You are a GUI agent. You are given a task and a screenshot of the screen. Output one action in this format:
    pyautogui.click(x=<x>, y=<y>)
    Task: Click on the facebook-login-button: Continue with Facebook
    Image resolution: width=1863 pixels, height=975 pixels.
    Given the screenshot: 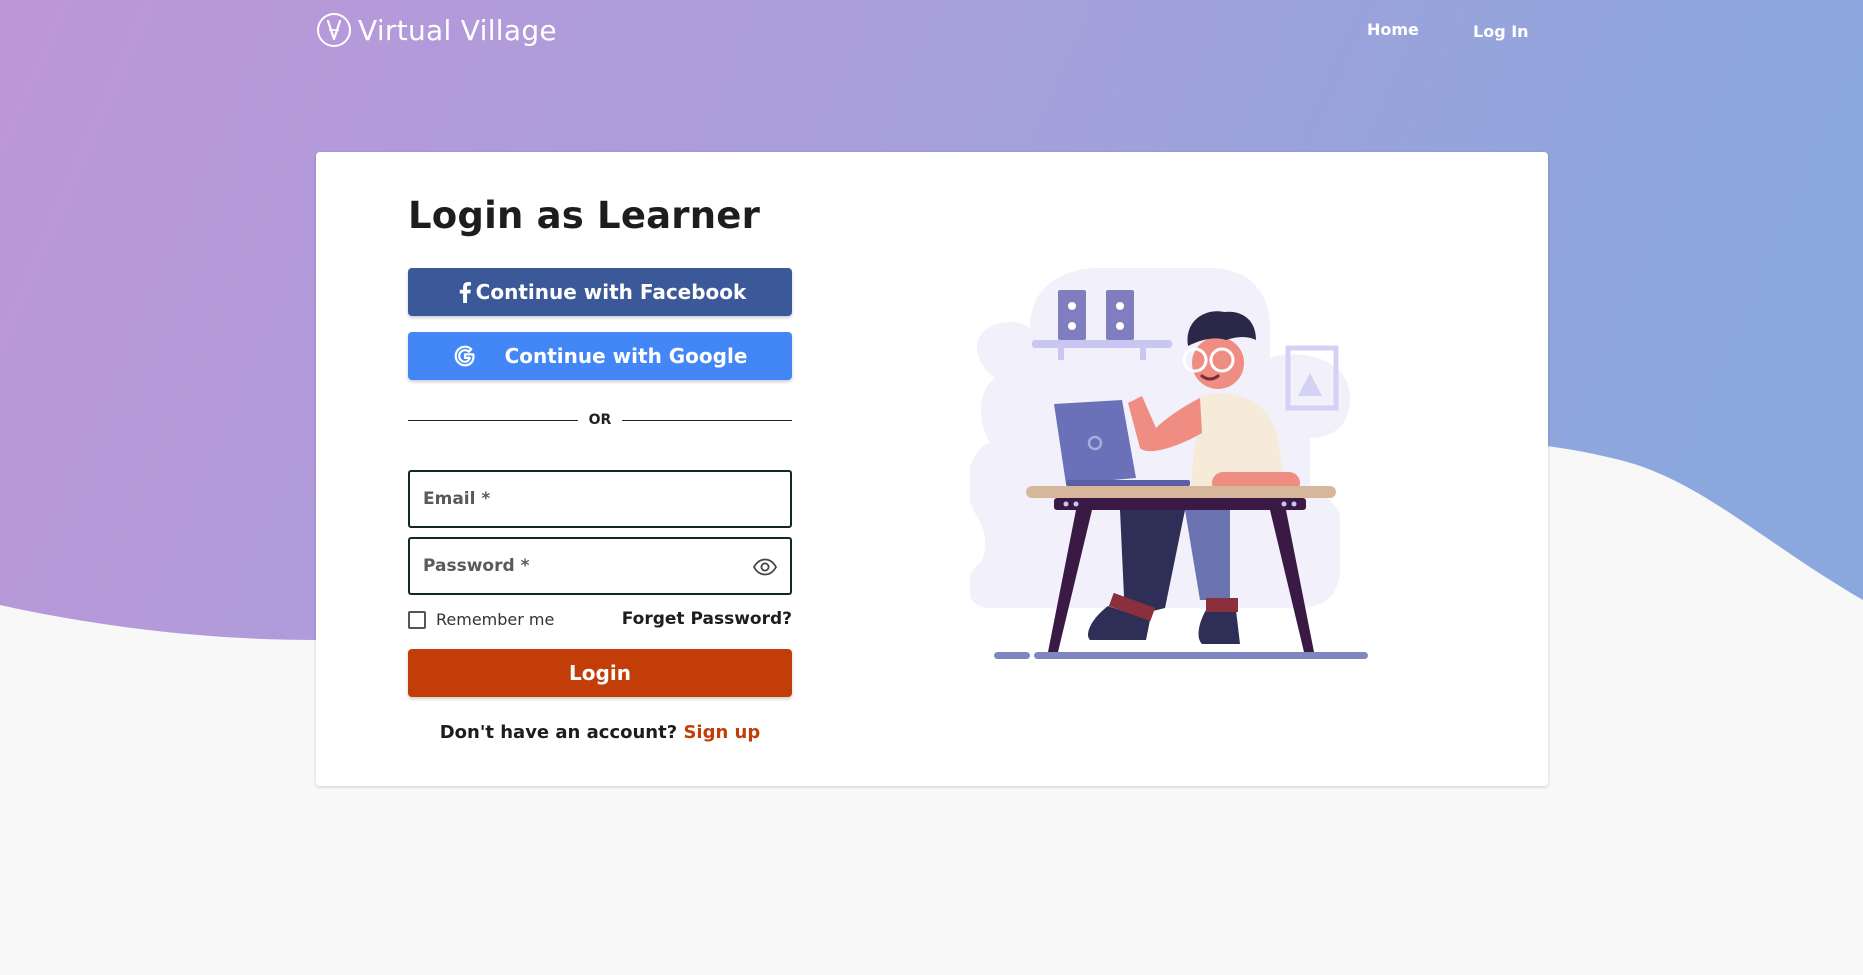 What is the action you would take?
    pyautogui.click(x=600, y=292)
    